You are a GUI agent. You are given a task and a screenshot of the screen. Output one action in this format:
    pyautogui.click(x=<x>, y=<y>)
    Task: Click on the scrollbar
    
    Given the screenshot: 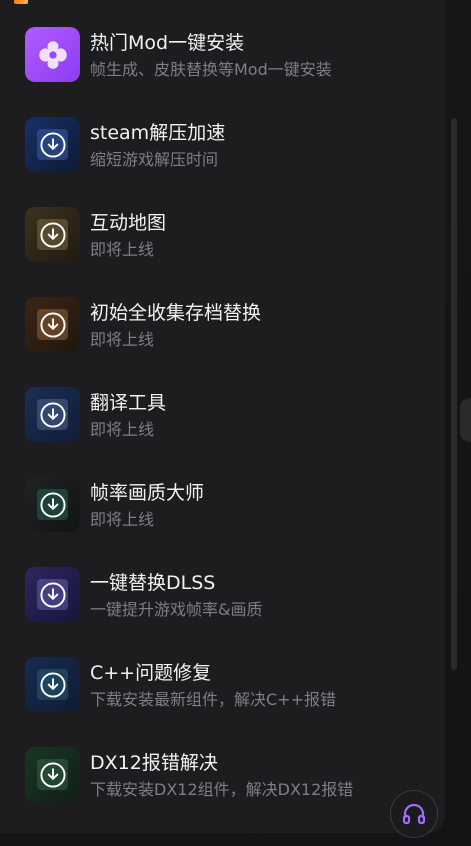 What is the action you would take?
    pyautogui.click(x=454, y=394)
    